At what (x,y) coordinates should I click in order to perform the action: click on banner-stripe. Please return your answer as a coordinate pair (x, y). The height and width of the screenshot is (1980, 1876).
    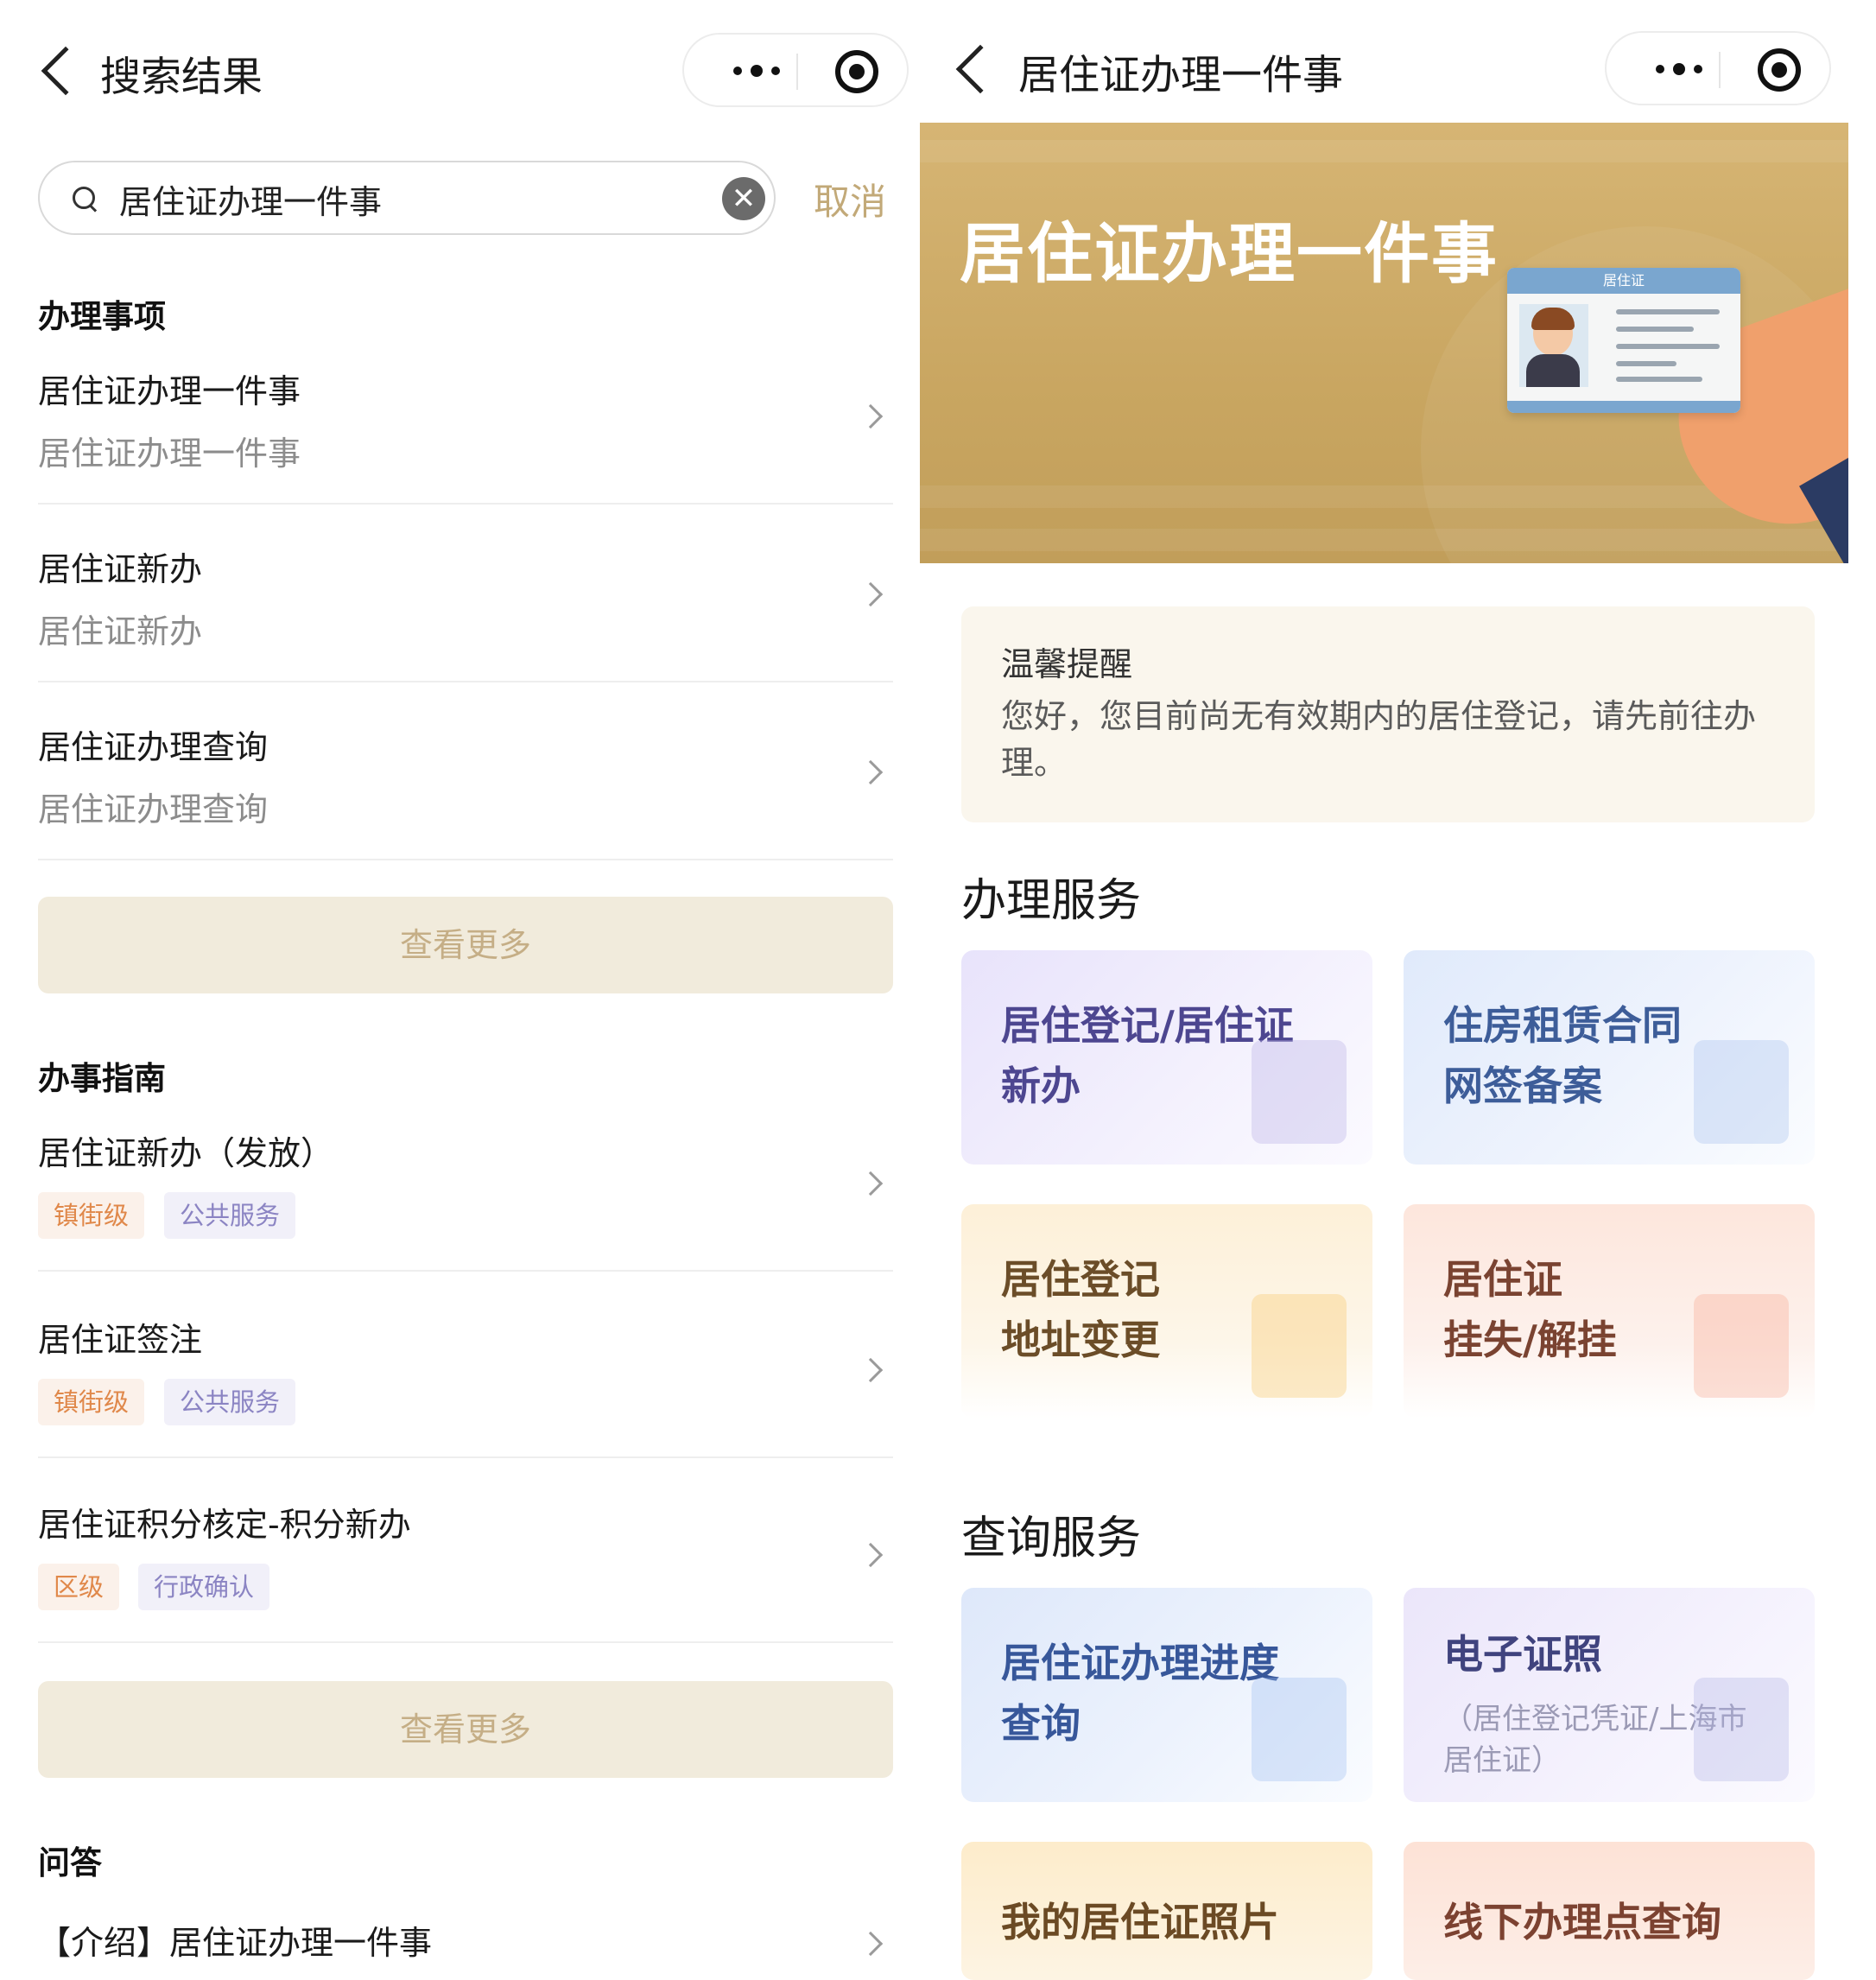
    Looking at the image, I should click on (1384, 151).